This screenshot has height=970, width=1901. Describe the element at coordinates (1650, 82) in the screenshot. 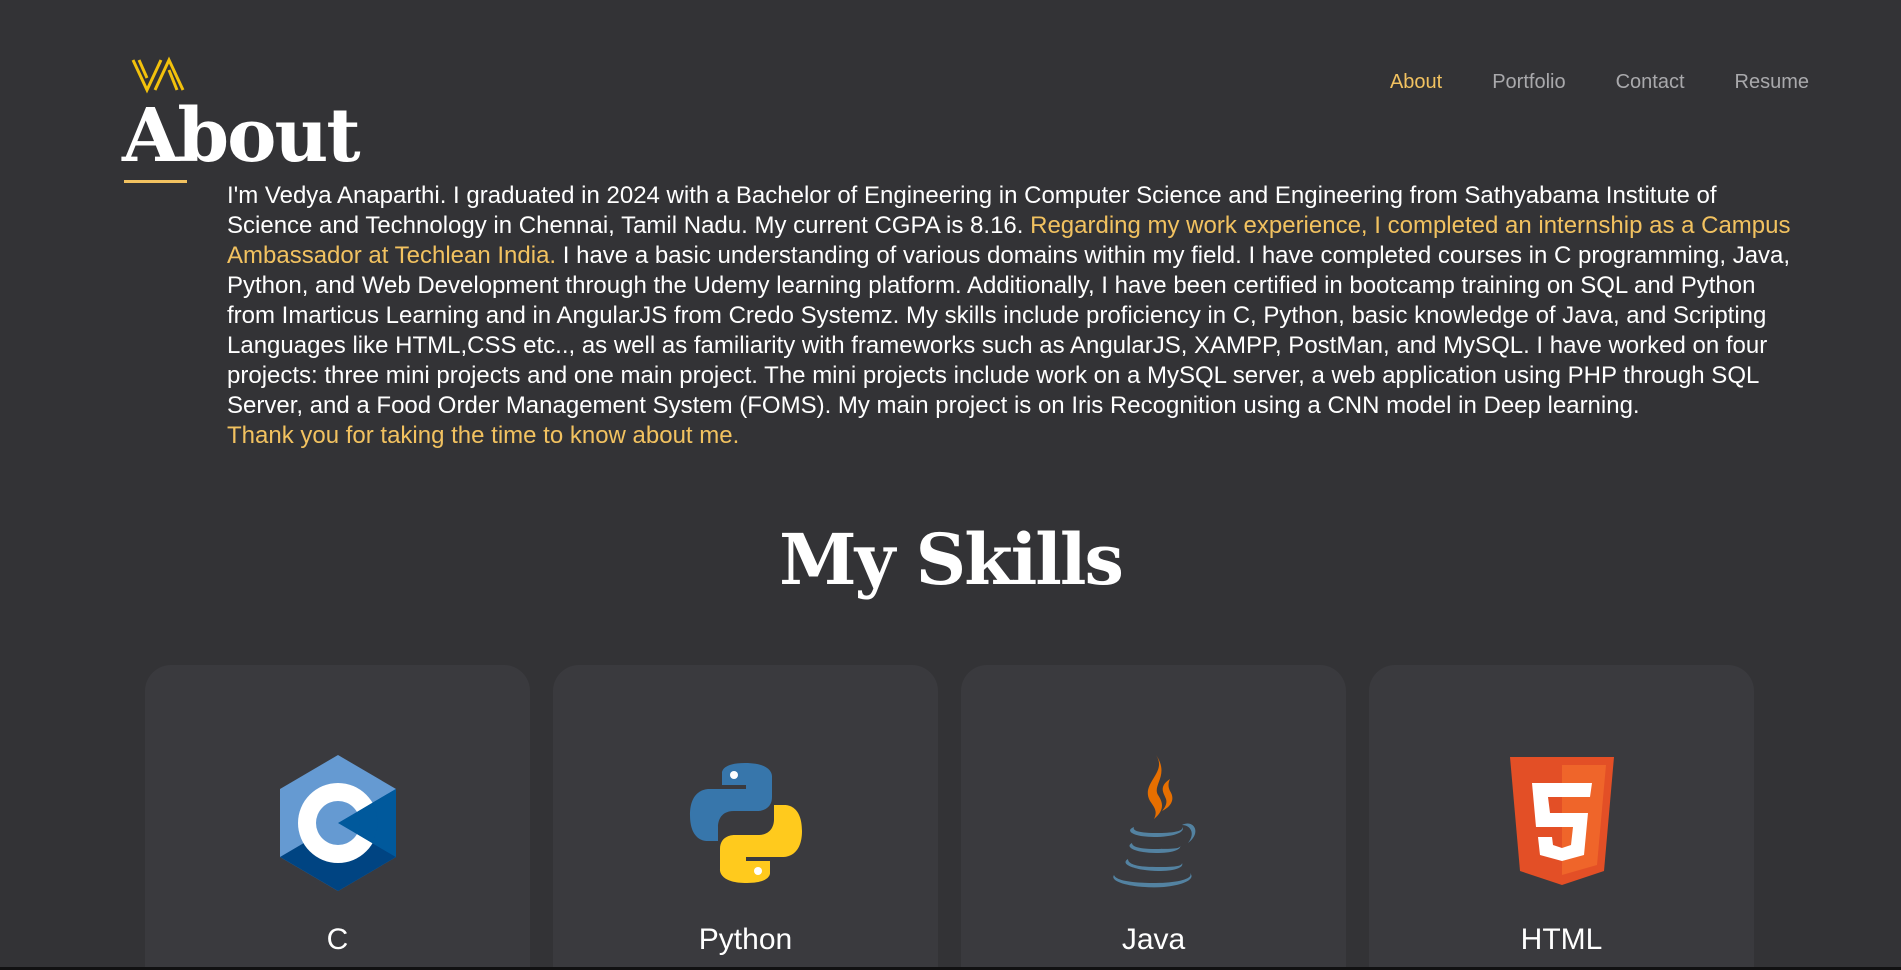

I see `nav-link-contact: Contact` at that location.